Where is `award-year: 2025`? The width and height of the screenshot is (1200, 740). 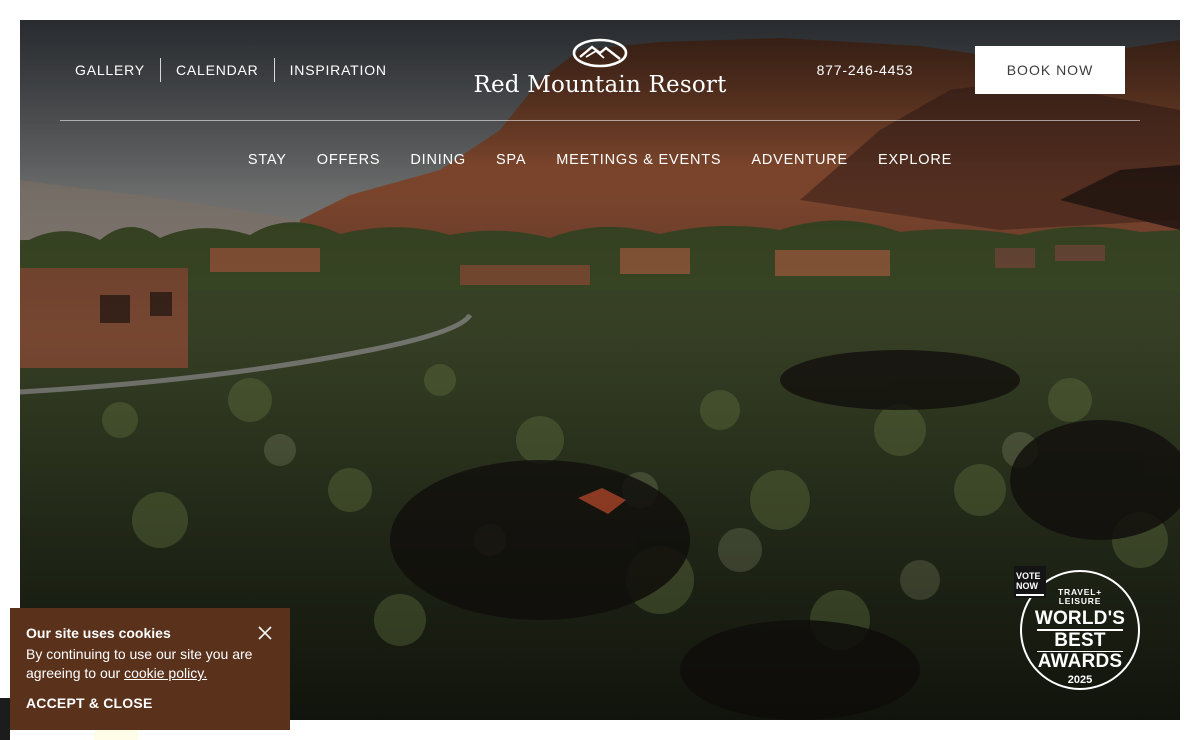
award-year: 2025 is located at coordinates (1080, 680).